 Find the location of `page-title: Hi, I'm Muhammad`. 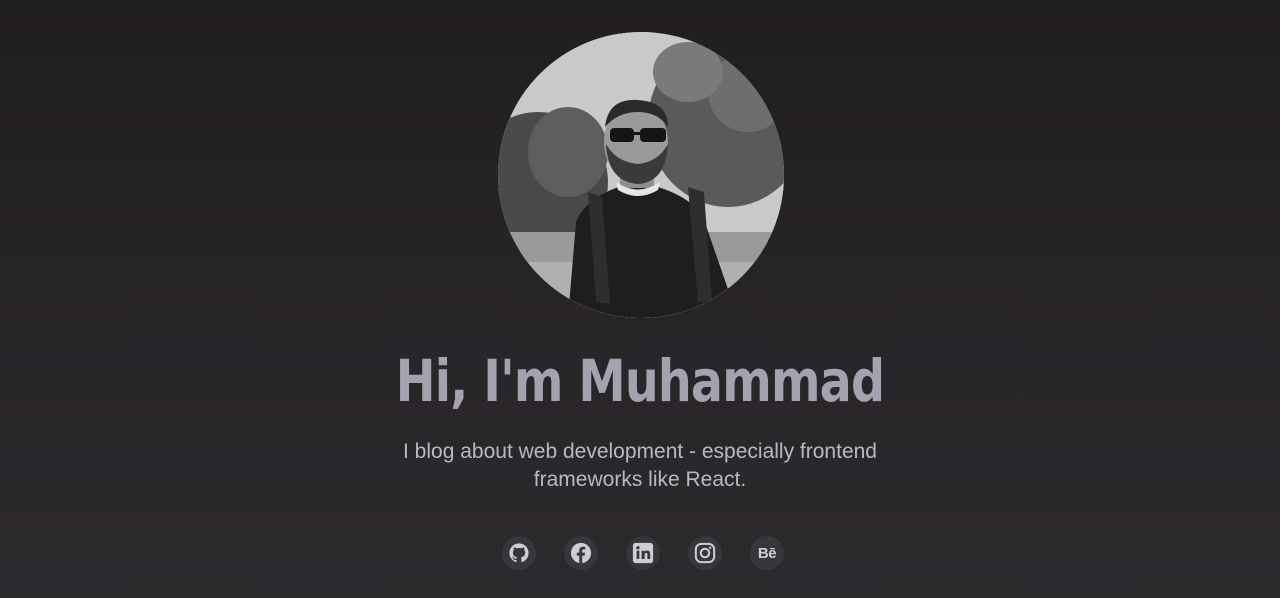

page-title: Hi, I'm Muhammad is located at coordinates (640, 381).